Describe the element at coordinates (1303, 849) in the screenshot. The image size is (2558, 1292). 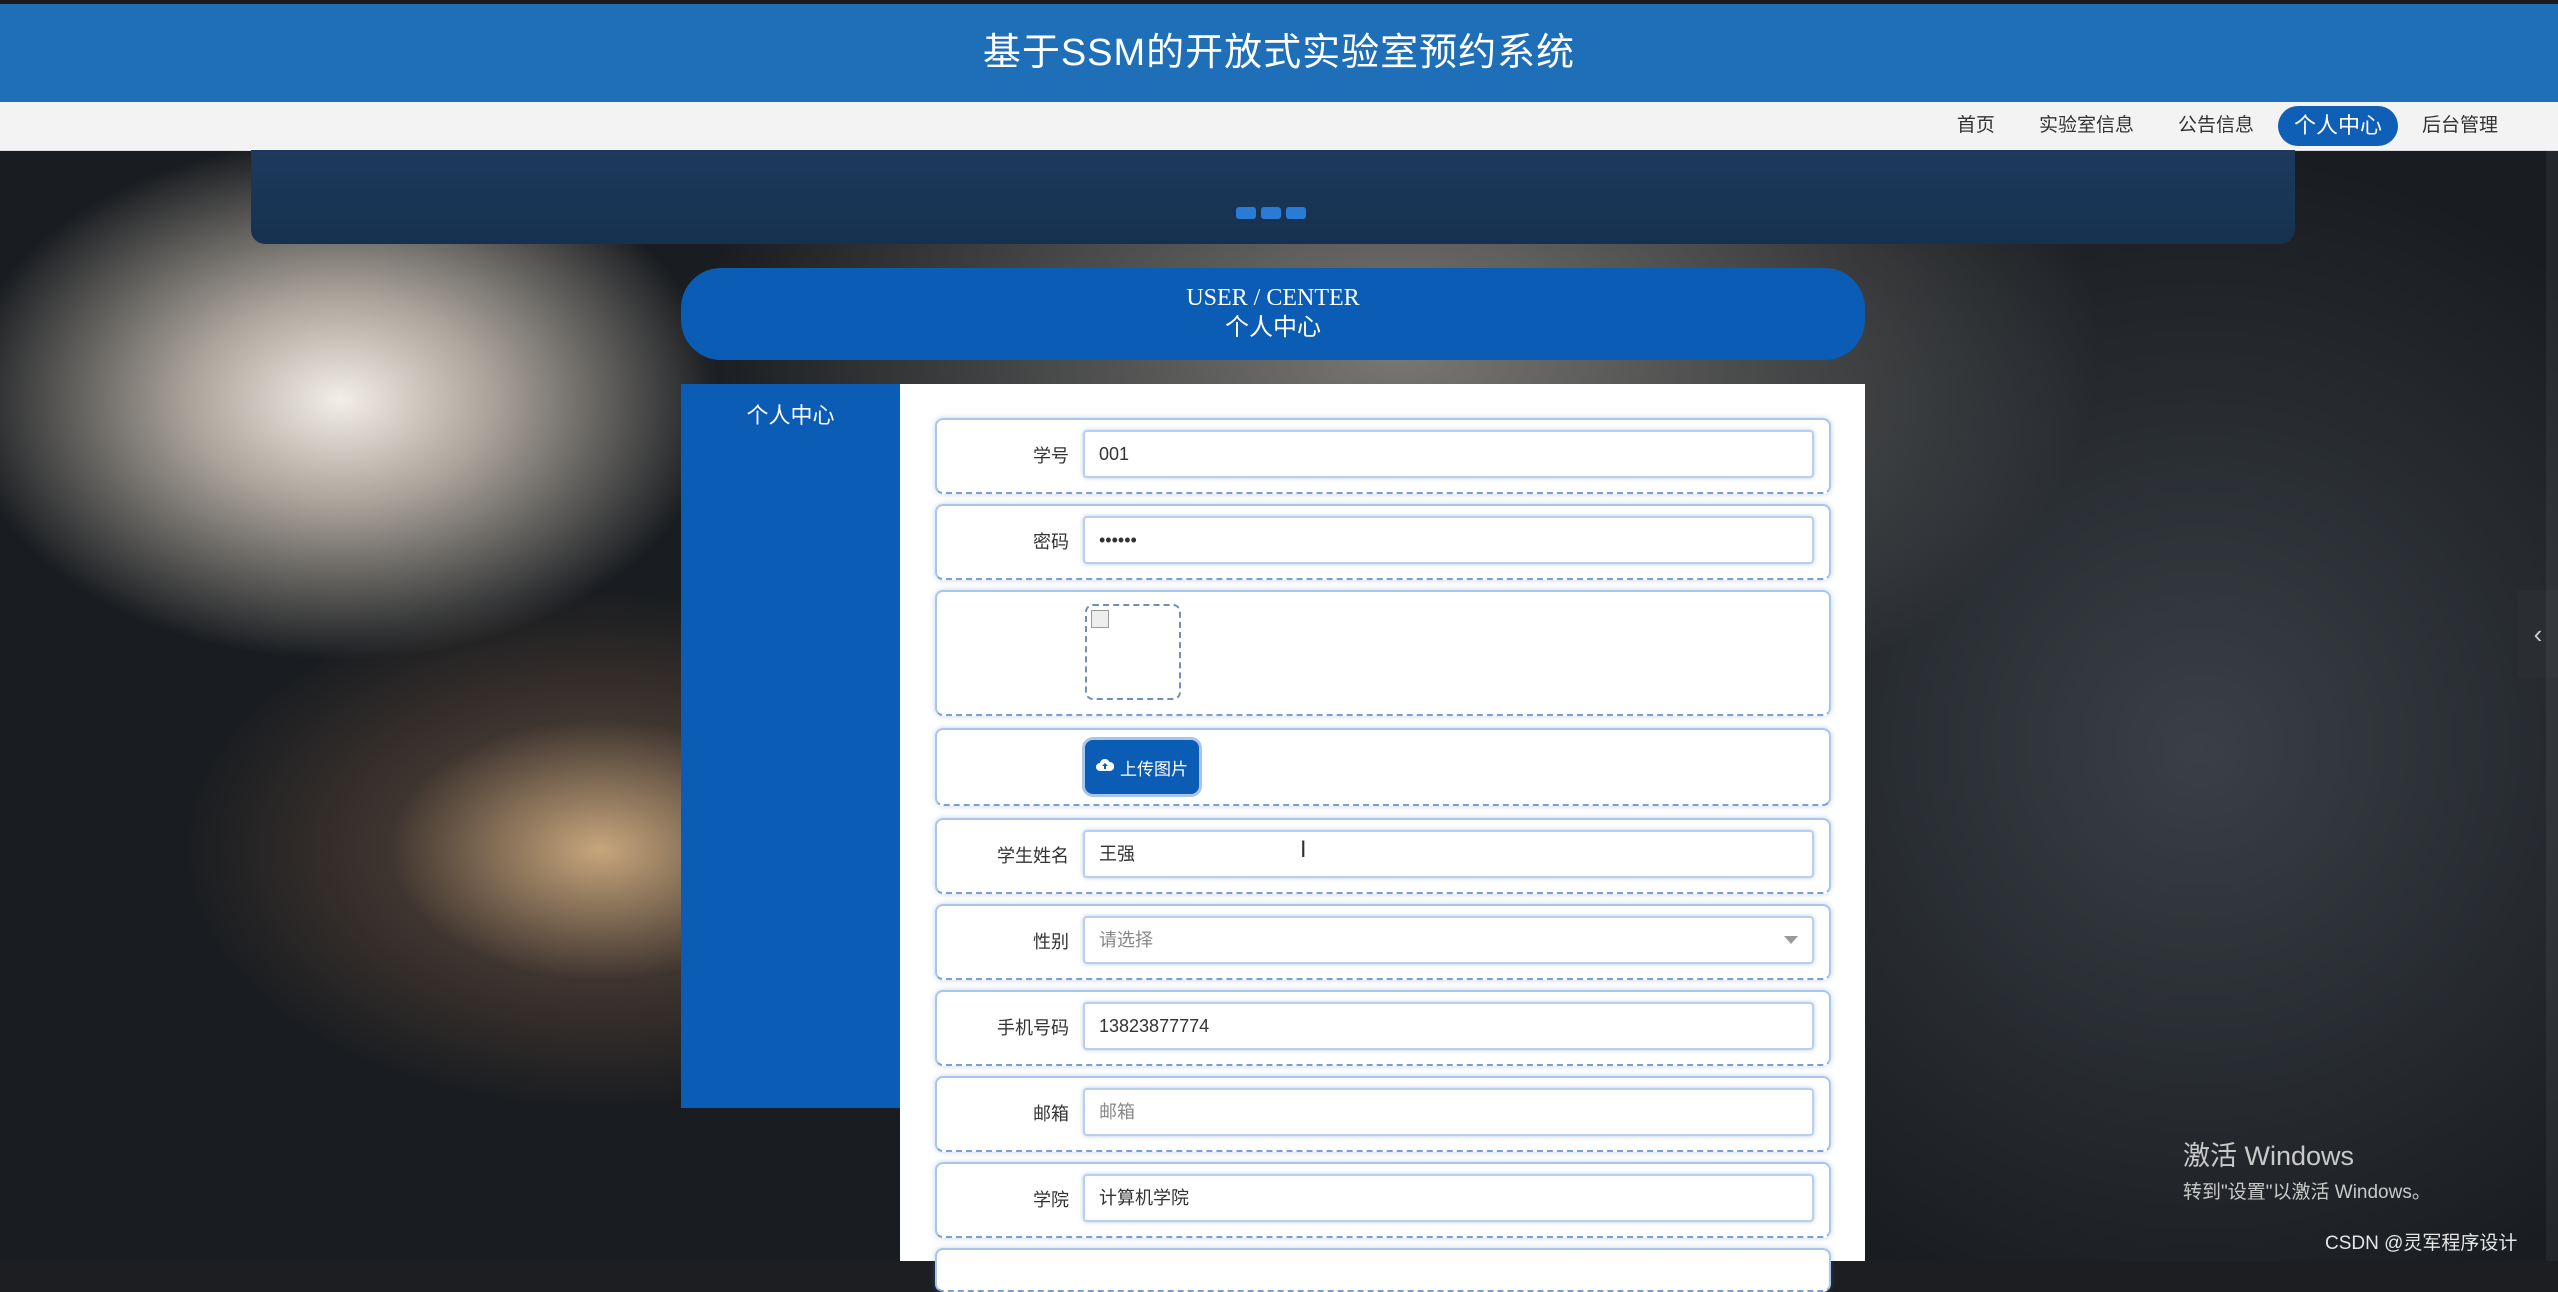
I see `text-cursor-icon: Ⅰ` at that location.